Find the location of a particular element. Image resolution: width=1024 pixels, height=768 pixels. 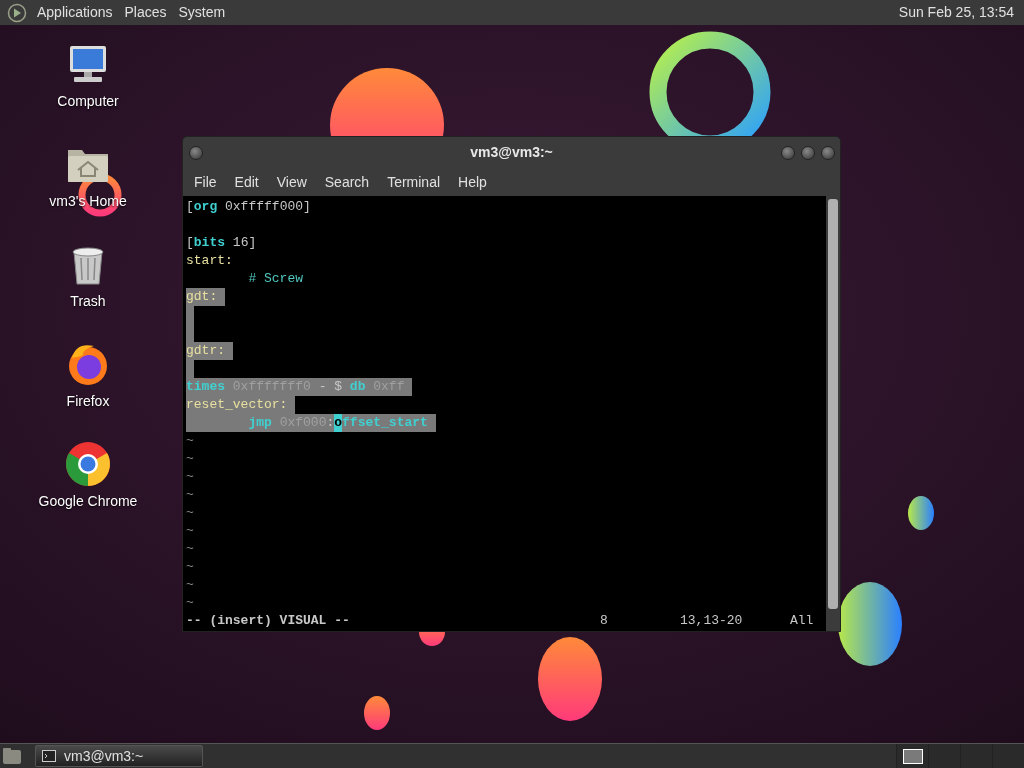

window-title: vm3@vm3:~ is located at coordinates (511, 152).